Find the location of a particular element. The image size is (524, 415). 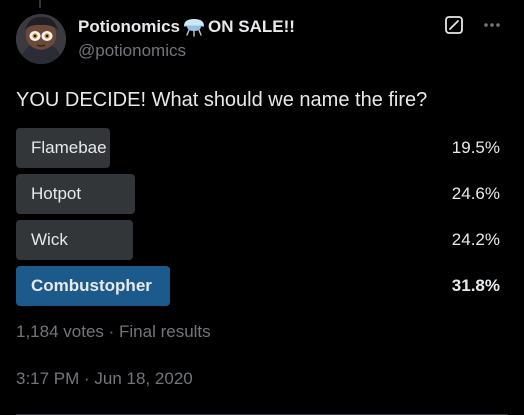

poll-option-winner: Combustopher 31.8% is located at coordinates (258, 286).